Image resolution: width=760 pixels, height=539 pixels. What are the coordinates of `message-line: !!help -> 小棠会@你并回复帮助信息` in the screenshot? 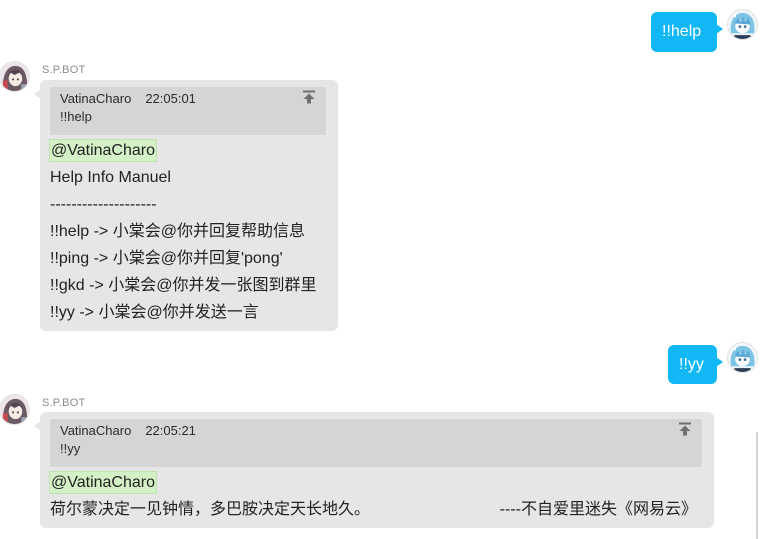 It's located at (177, 231).